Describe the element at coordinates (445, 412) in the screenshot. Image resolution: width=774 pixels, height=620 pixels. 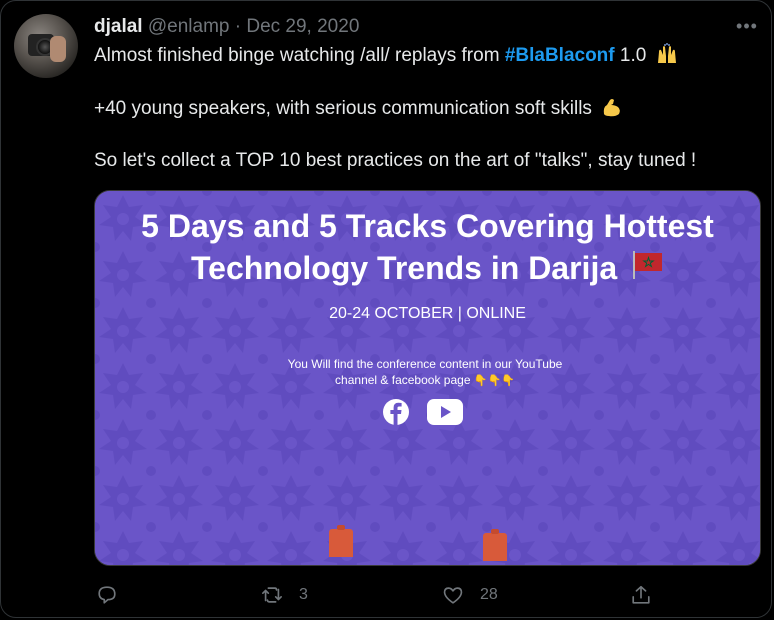
I see `youtube-icon` at that location.